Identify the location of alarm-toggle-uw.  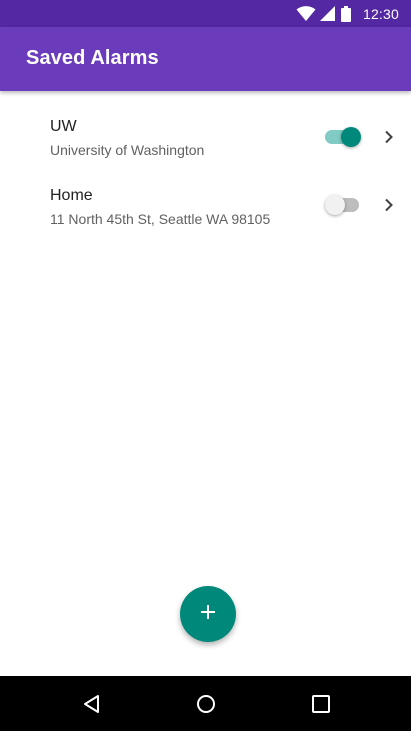
(343, 137).